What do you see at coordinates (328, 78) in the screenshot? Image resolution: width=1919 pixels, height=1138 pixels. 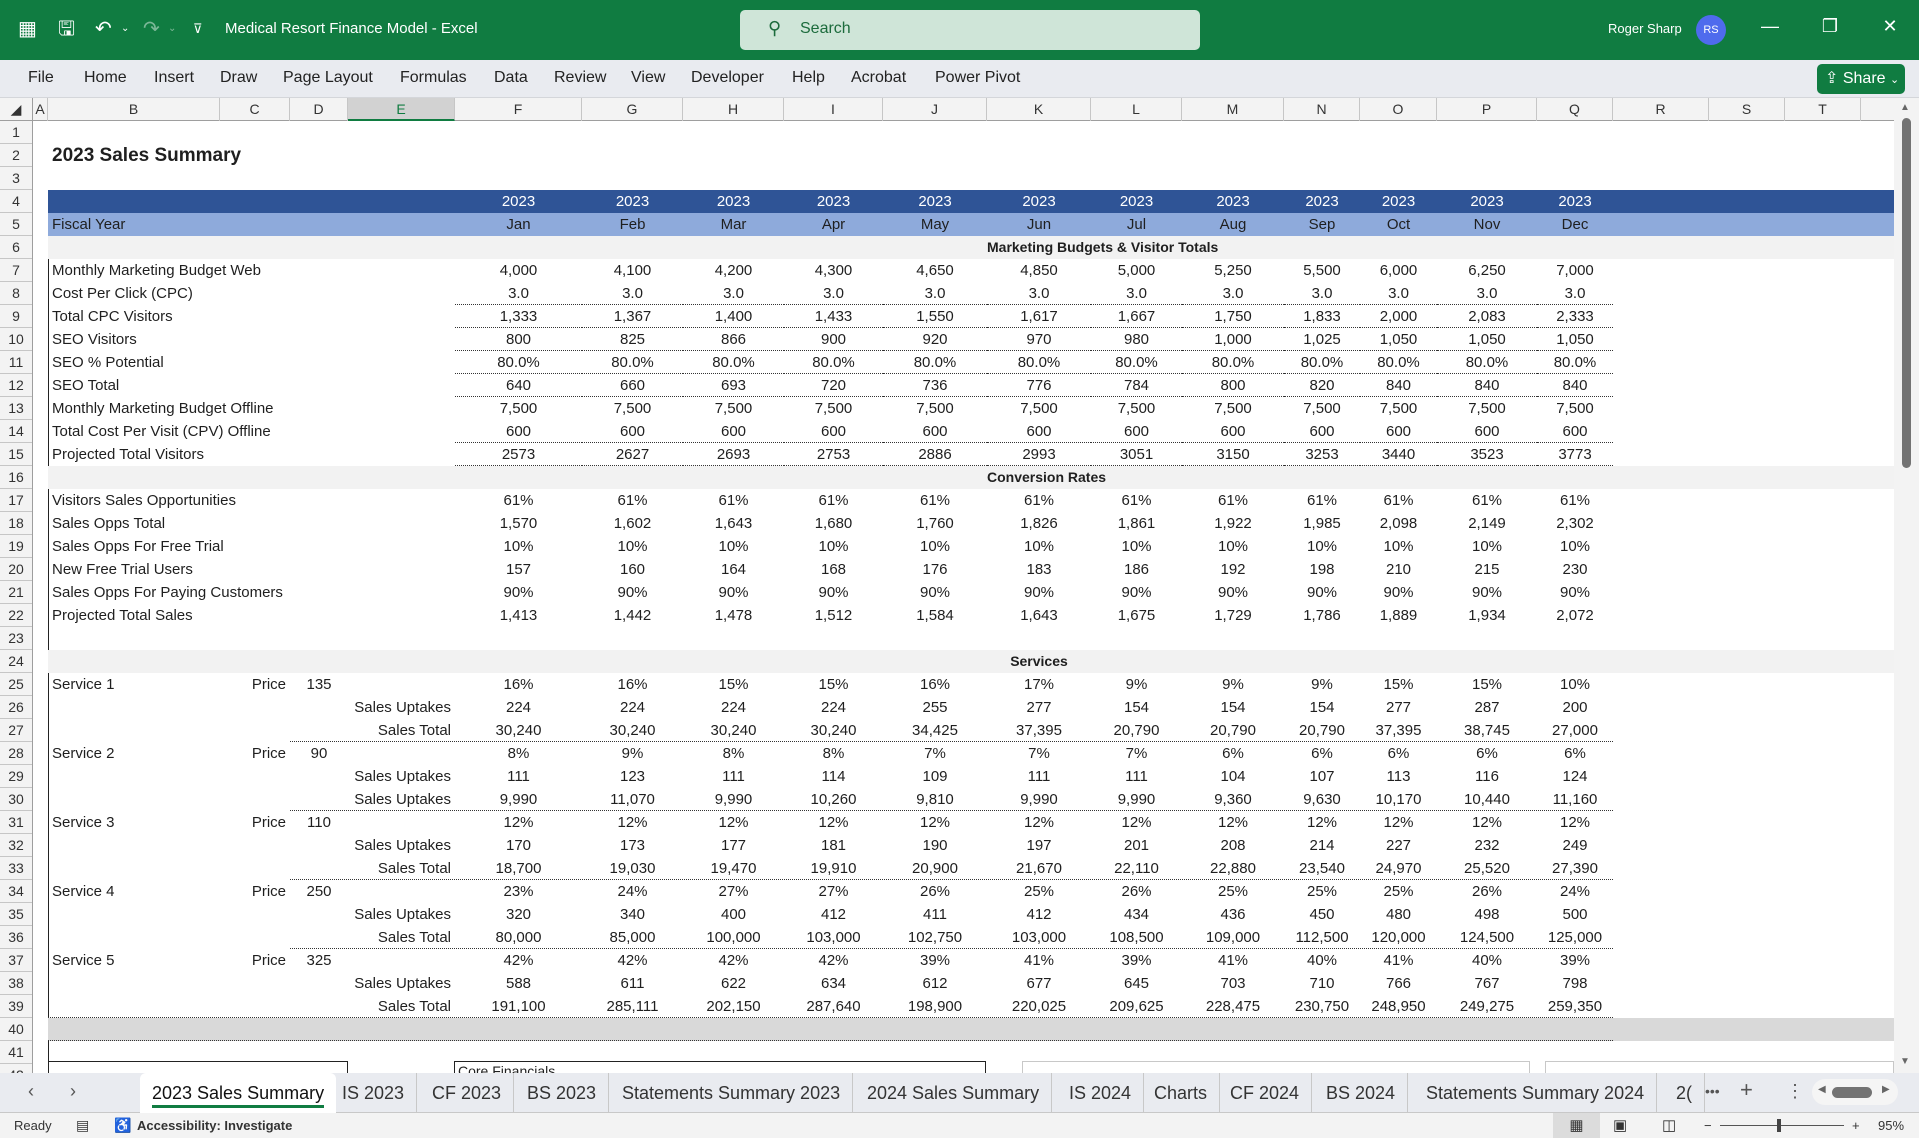 I see `tab-page-layout: Page Layout` at bounding box center [328, 78].